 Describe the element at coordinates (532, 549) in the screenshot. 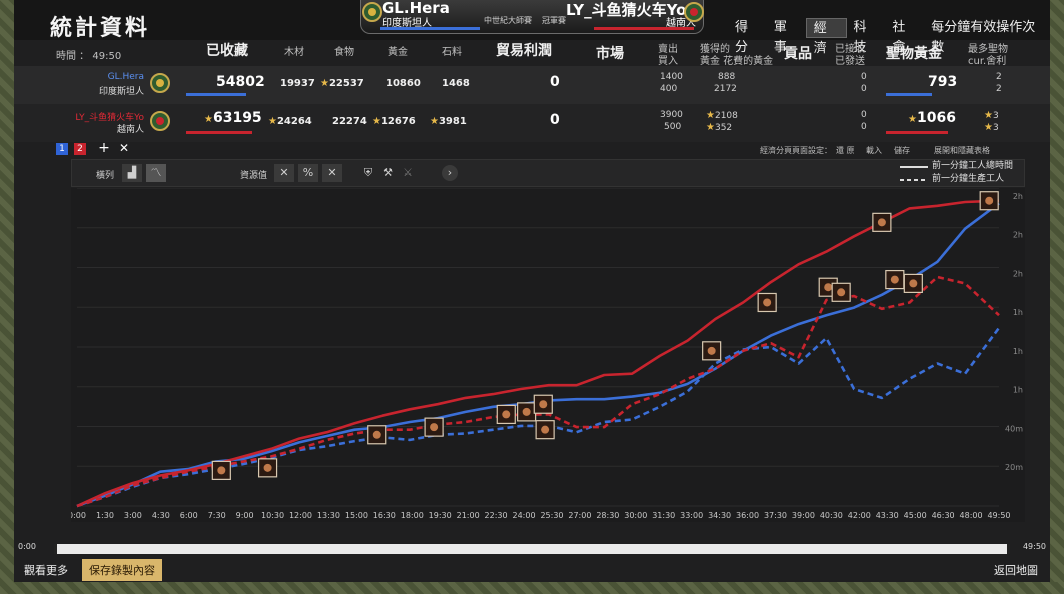

I see `timeline-track` at that location.